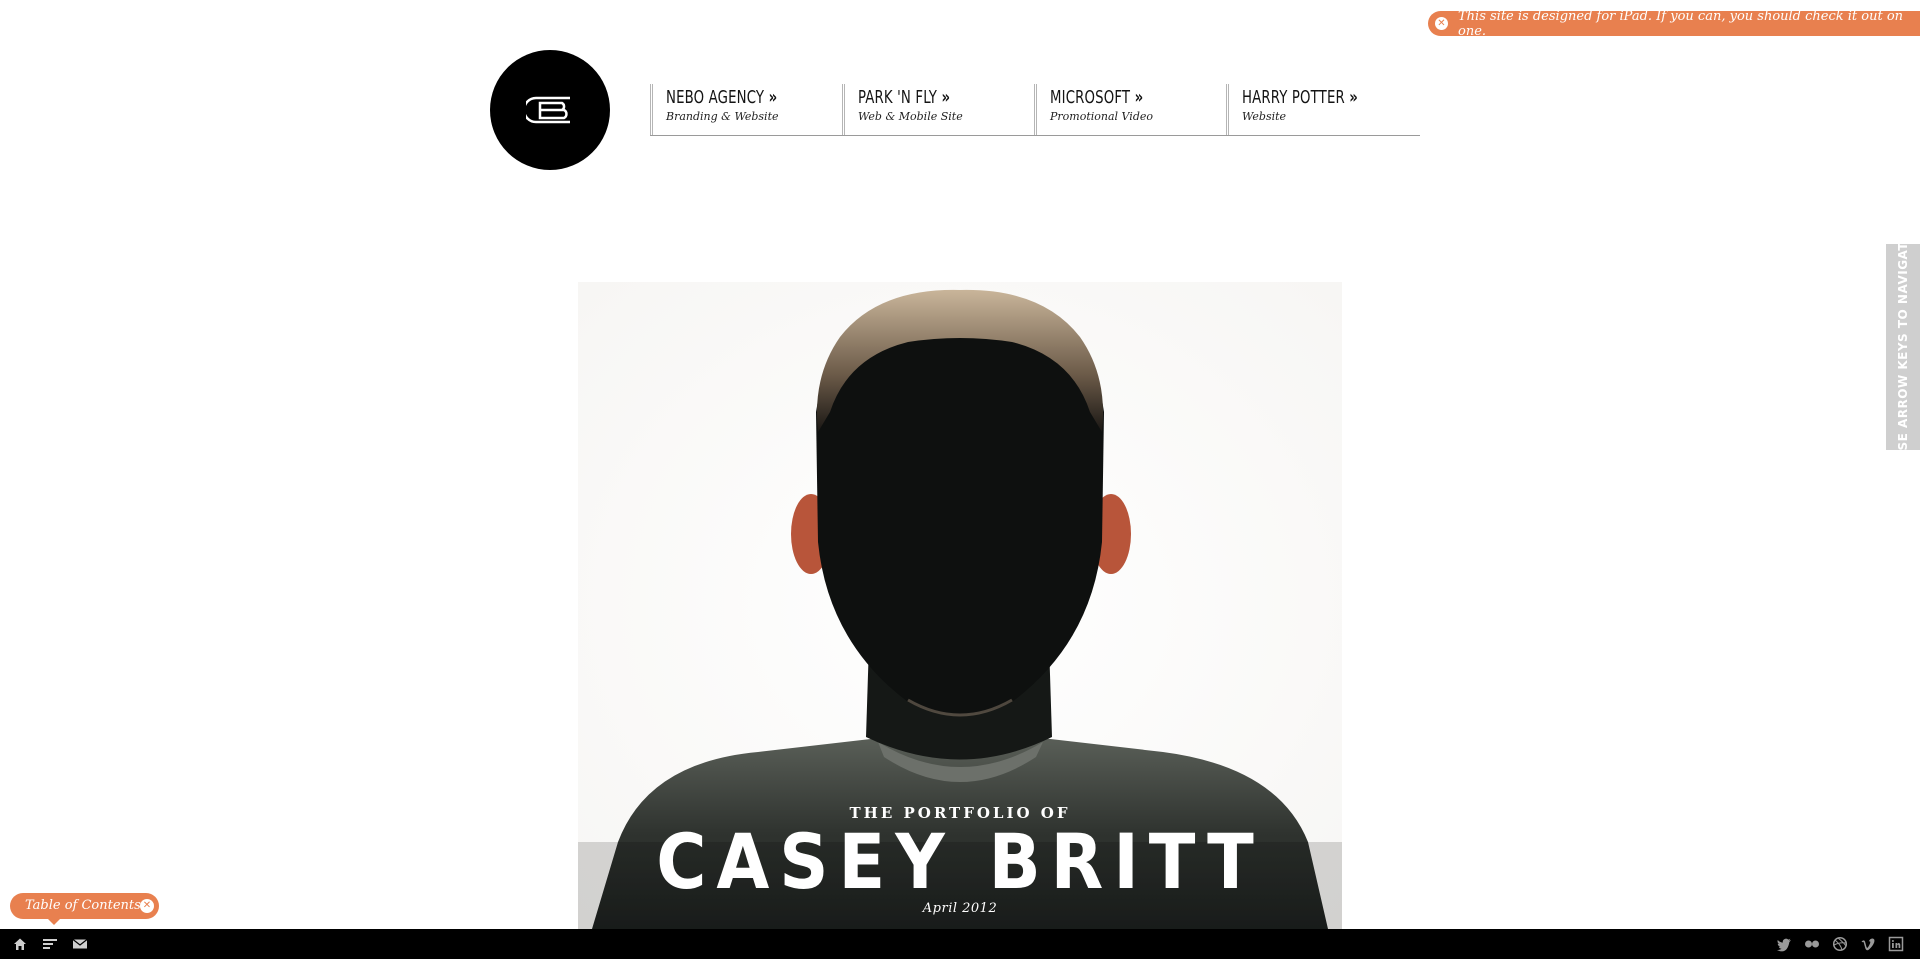 The image size is (1920, 959). Describe the element at coordinates (1097, 97) in the screenshot. I see `nav-item-title: MICROSOFT »` at that location.